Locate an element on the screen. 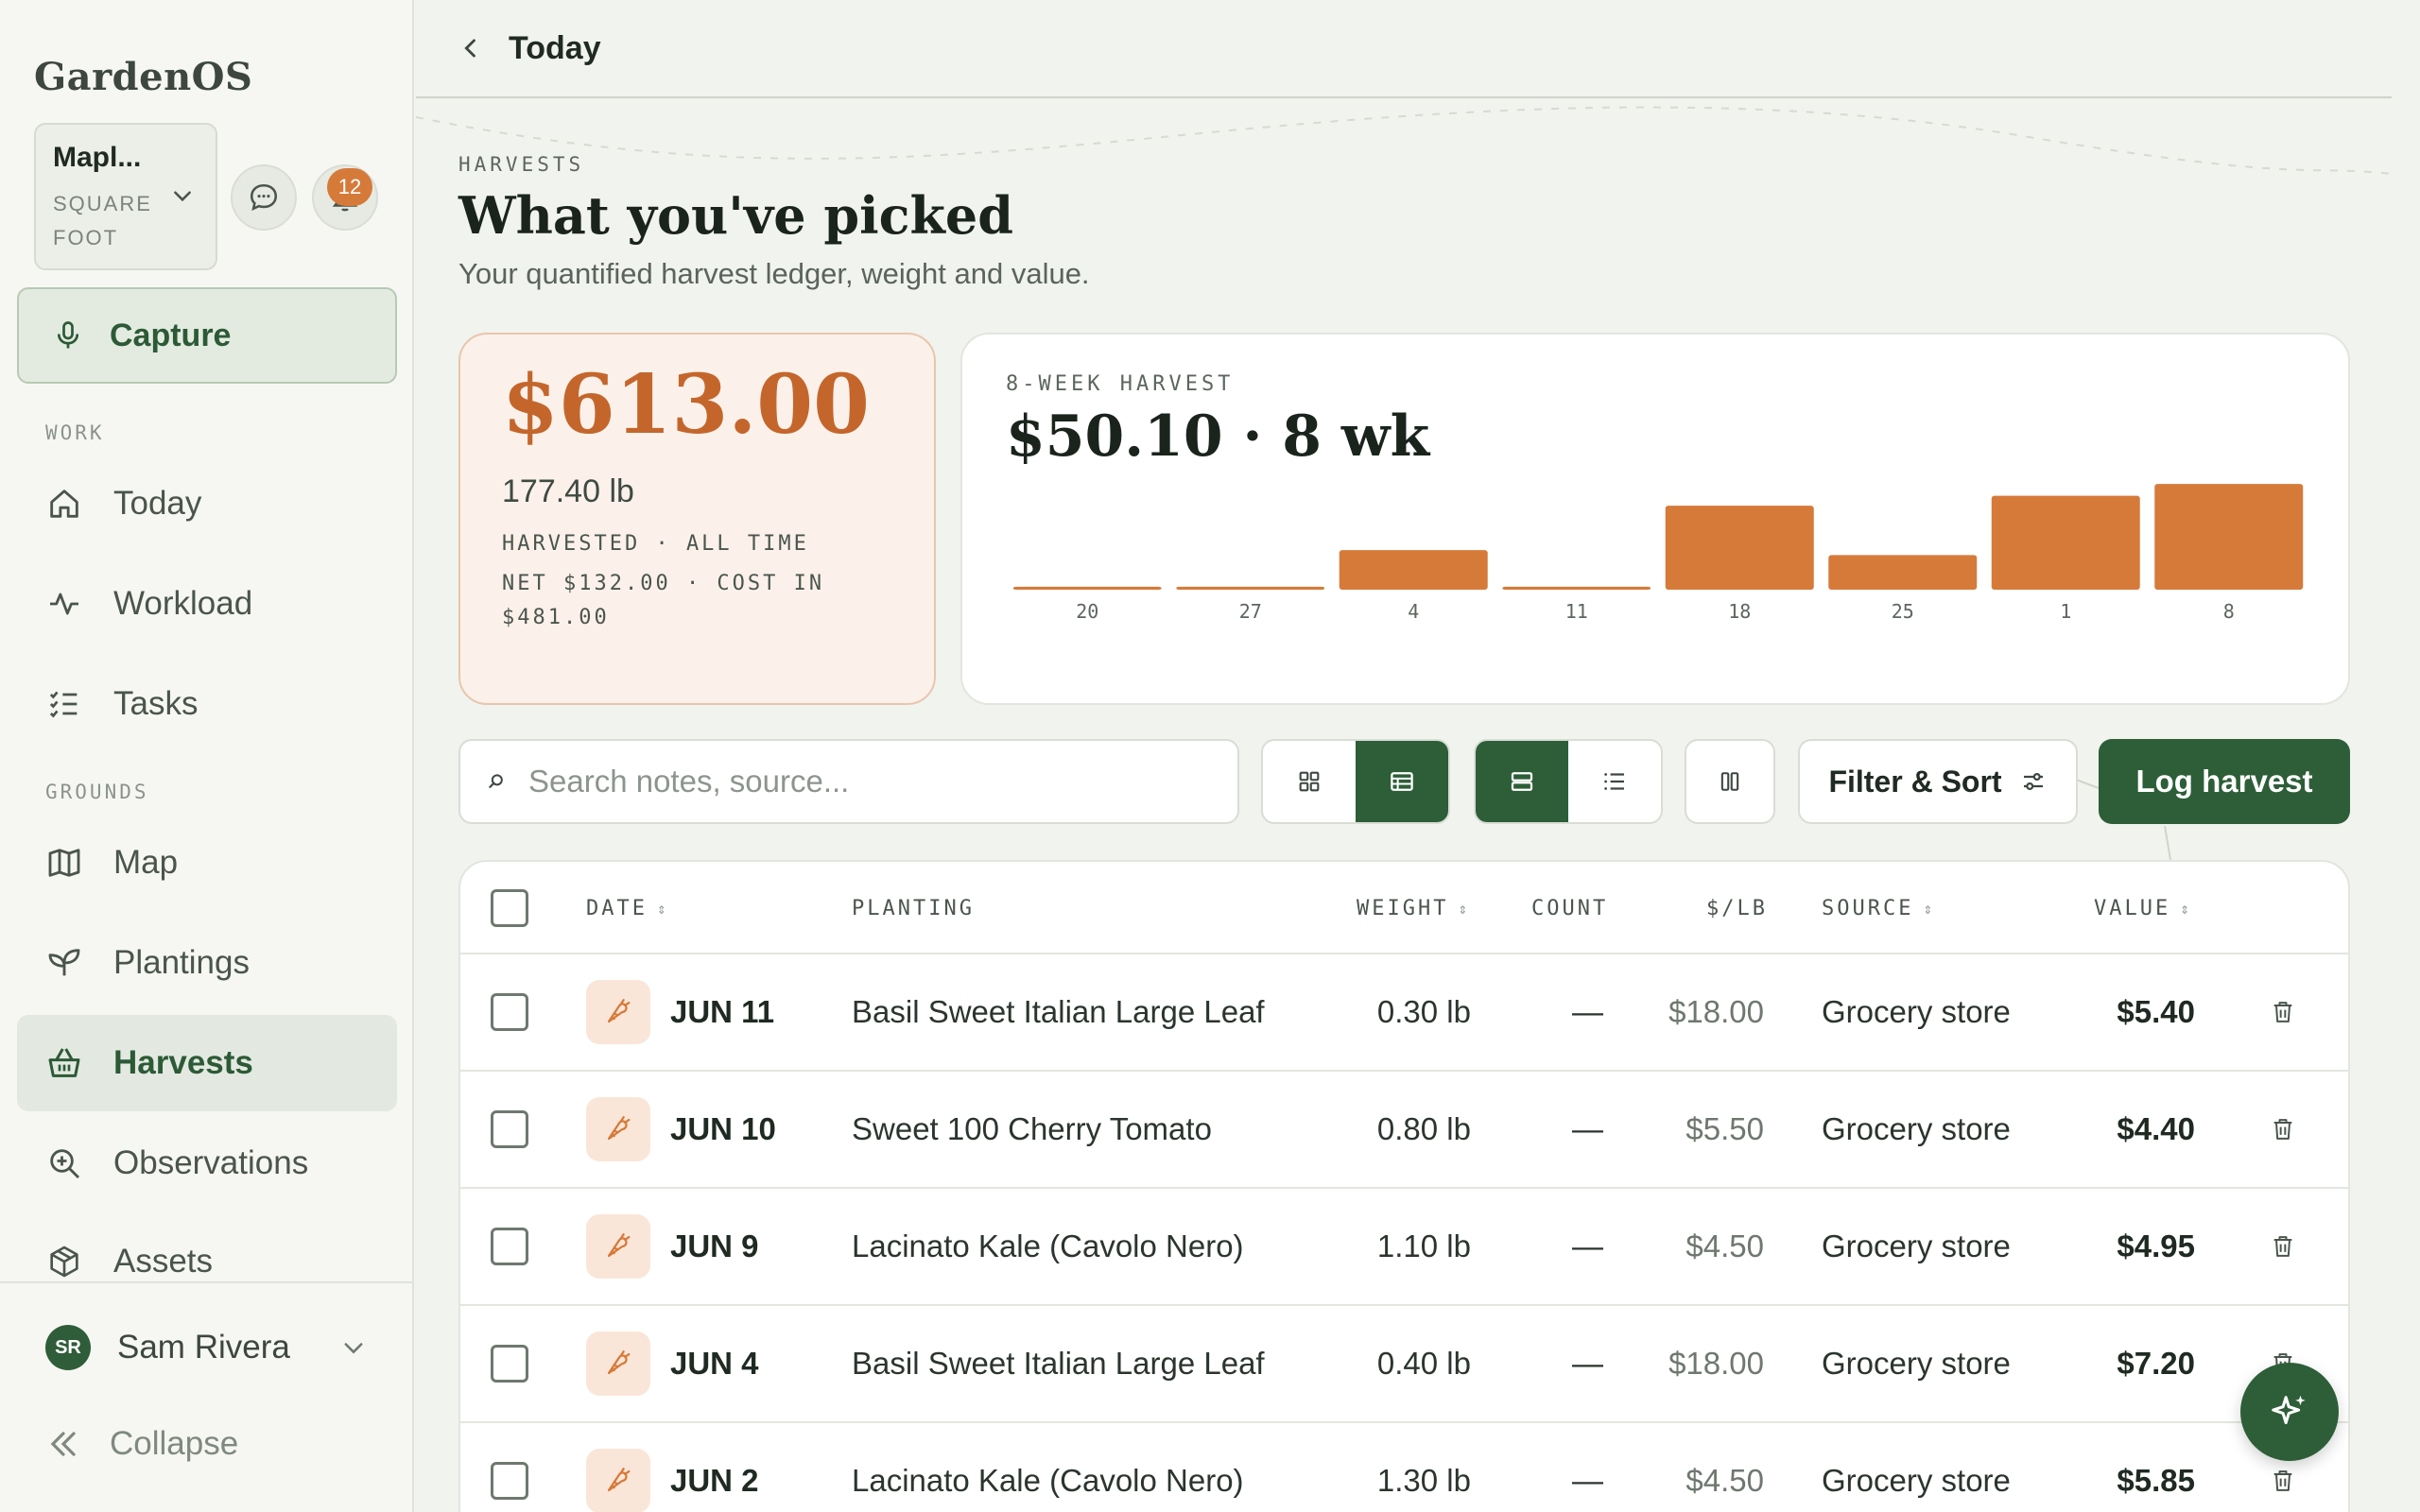 The height and width of the screenshot is (1512, 2420). collapse-button: Collapse is located at coordinates (141, 1444).